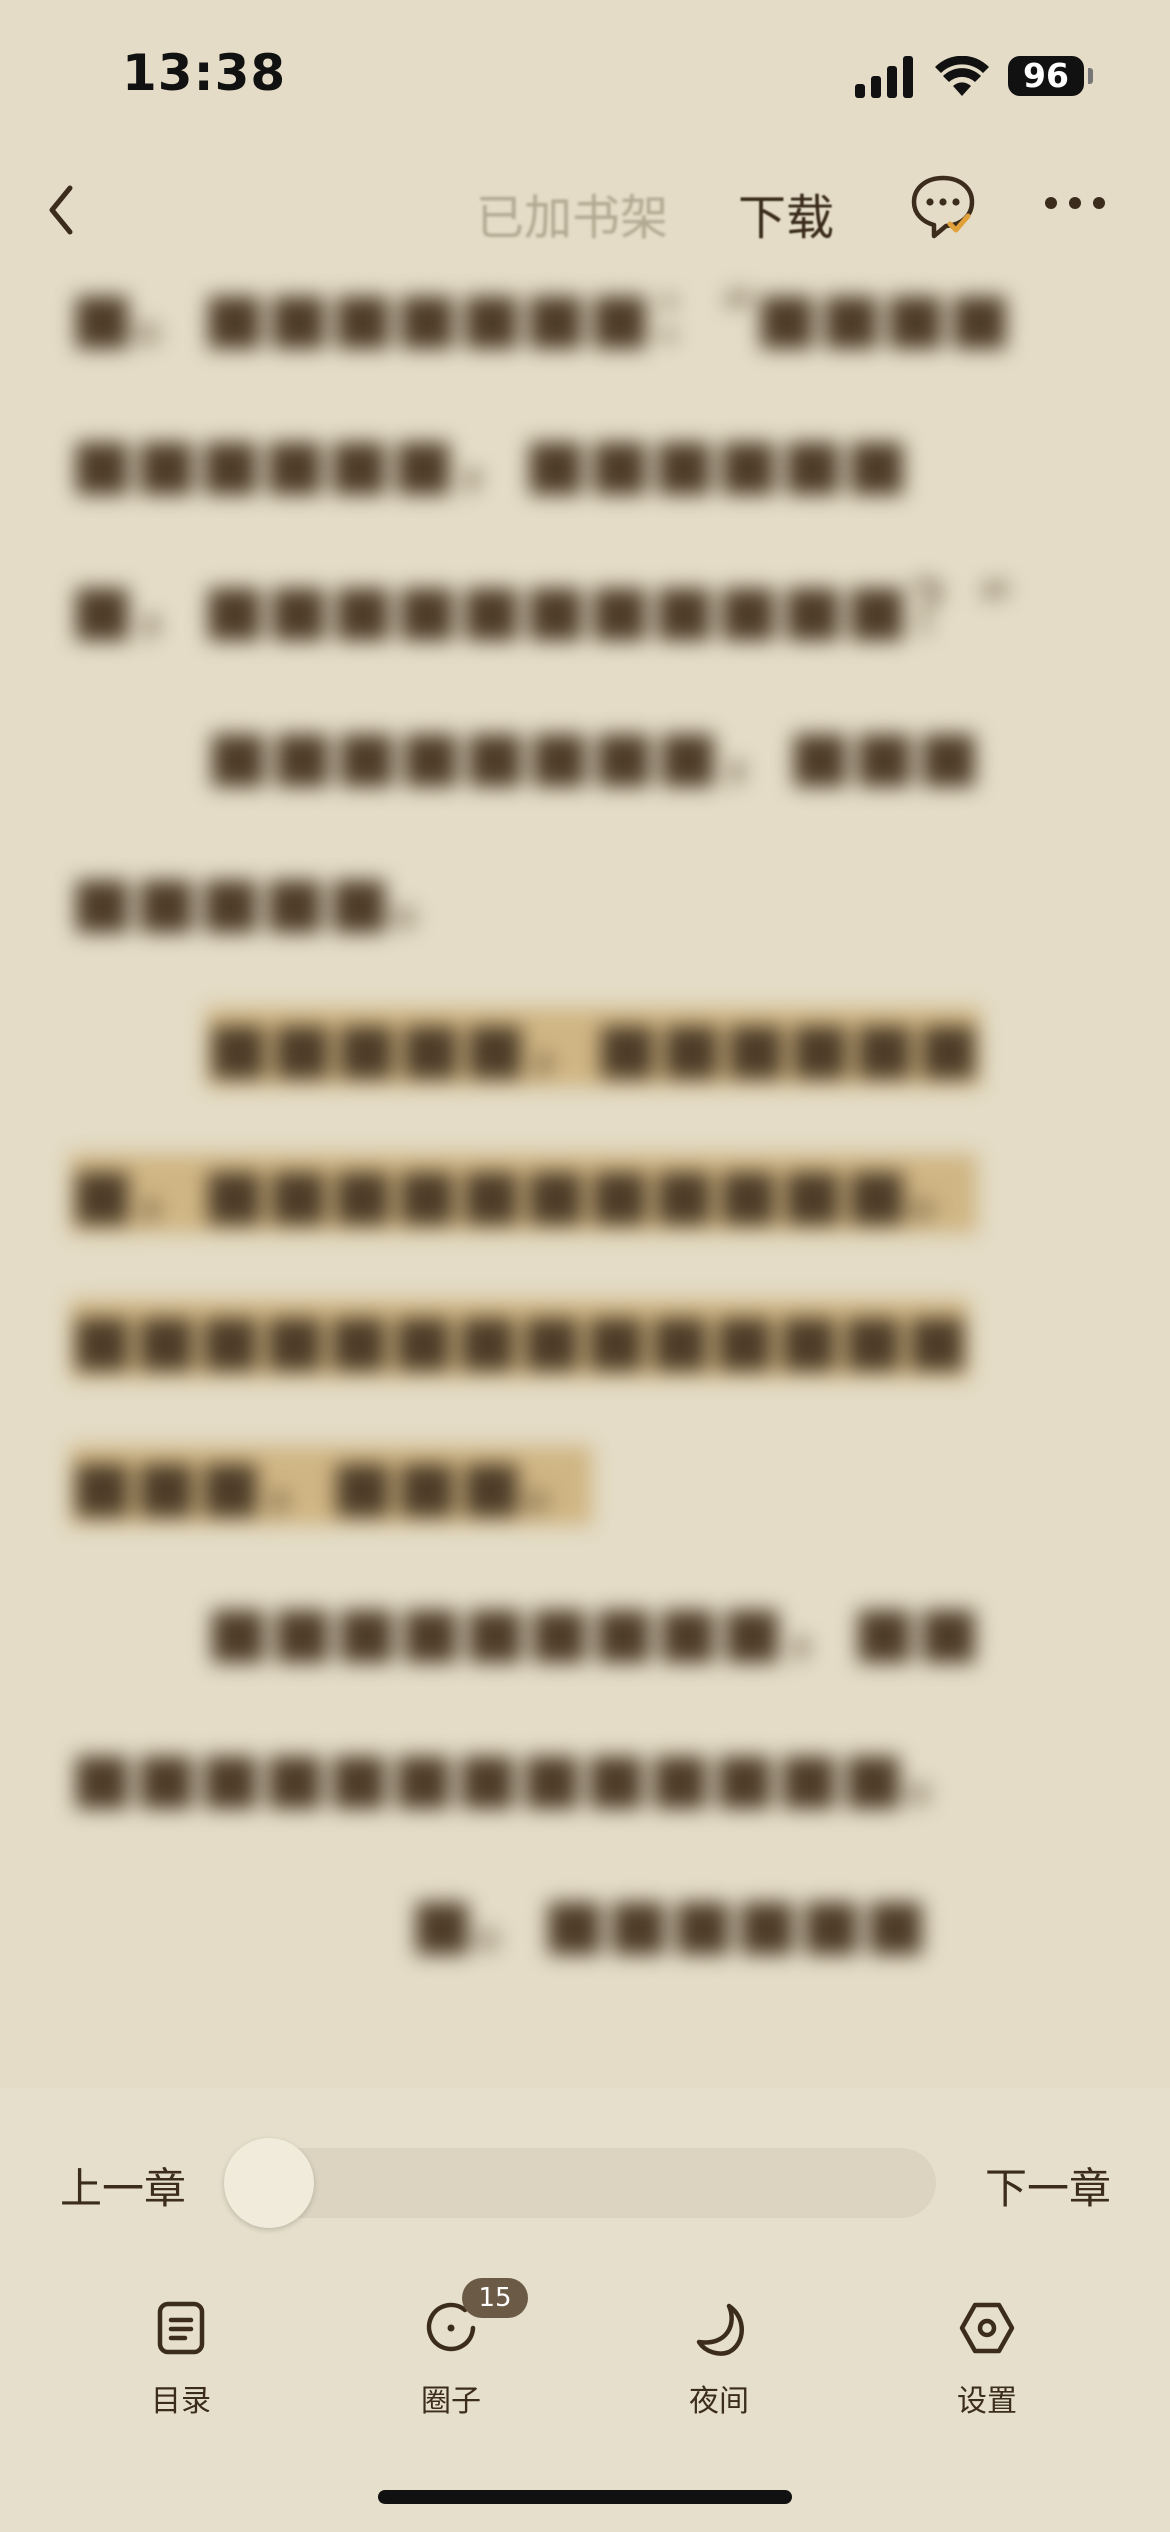  I want to click on tab-label: 圈子, so click(451, 2401).